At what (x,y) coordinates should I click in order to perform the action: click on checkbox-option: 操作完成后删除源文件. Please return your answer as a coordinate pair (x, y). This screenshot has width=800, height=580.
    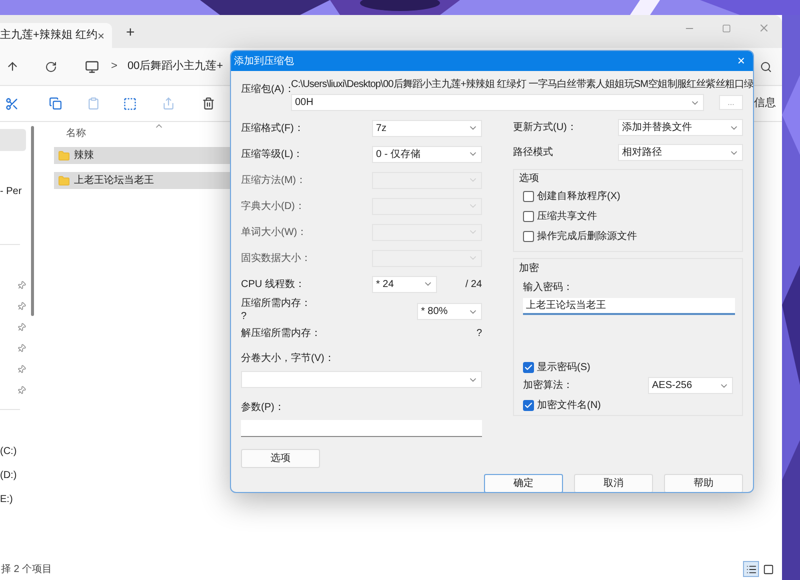
    Looking at the image, I should click on (628, 236).